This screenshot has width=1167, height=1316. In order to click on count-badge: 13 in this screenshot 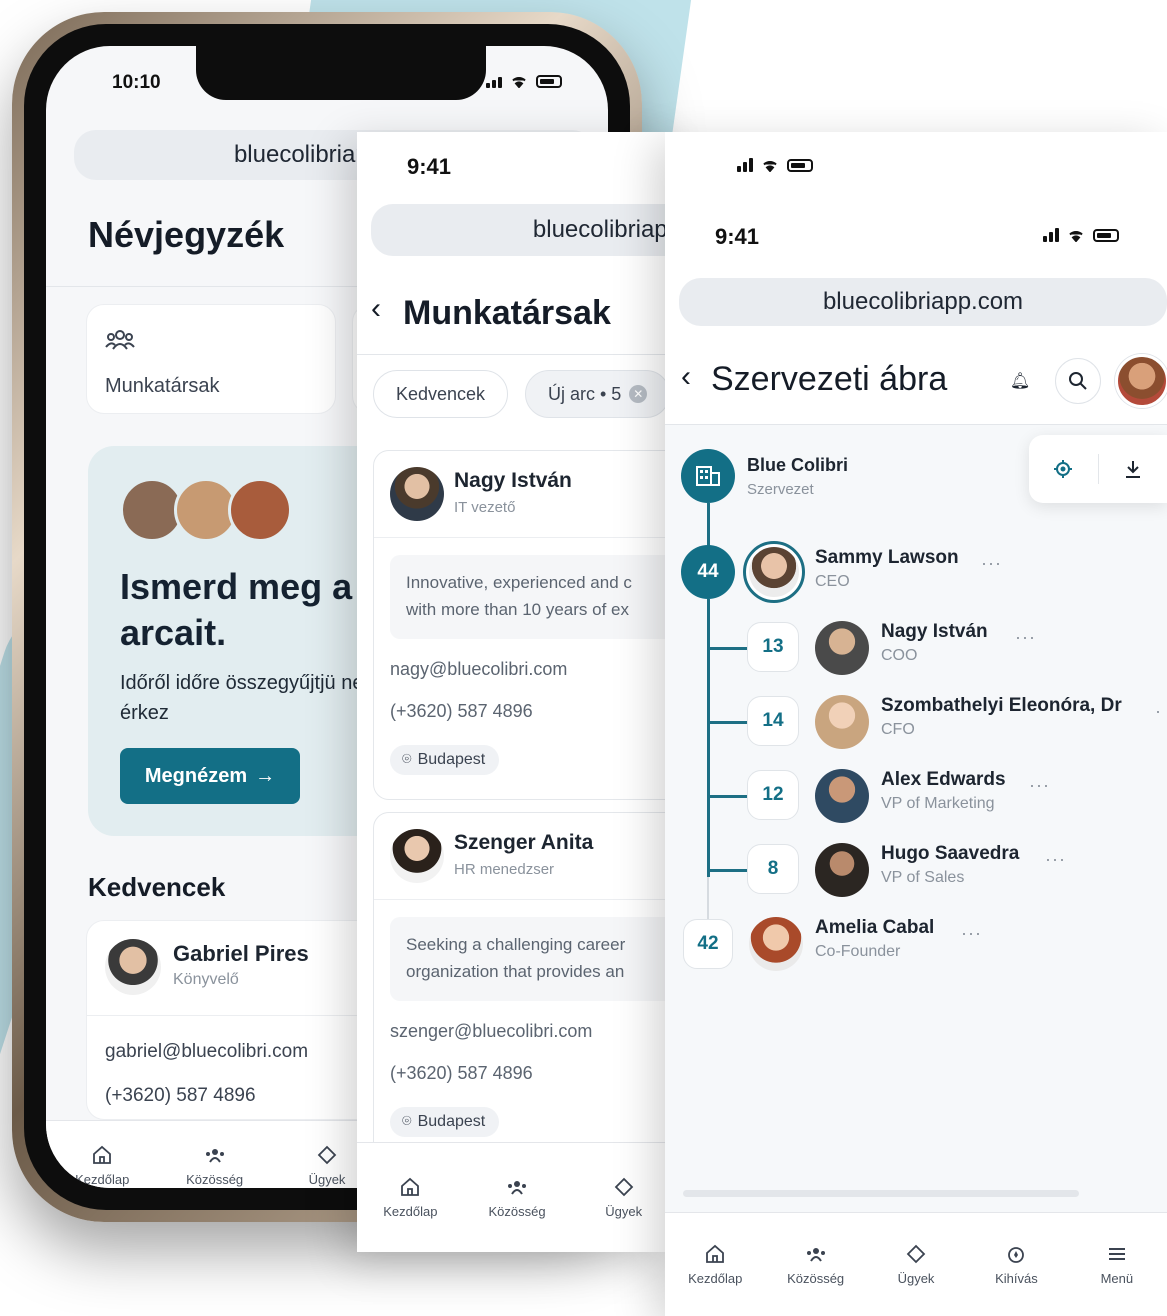, I will do `click(773, 647)`.